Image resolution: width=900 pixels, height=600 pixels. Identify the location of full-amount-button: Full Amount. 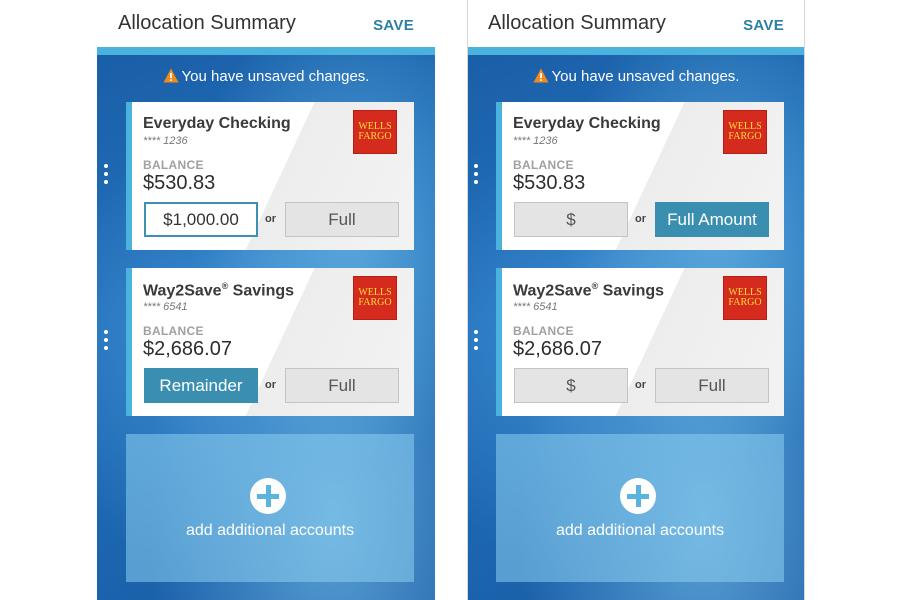
(712, 219).